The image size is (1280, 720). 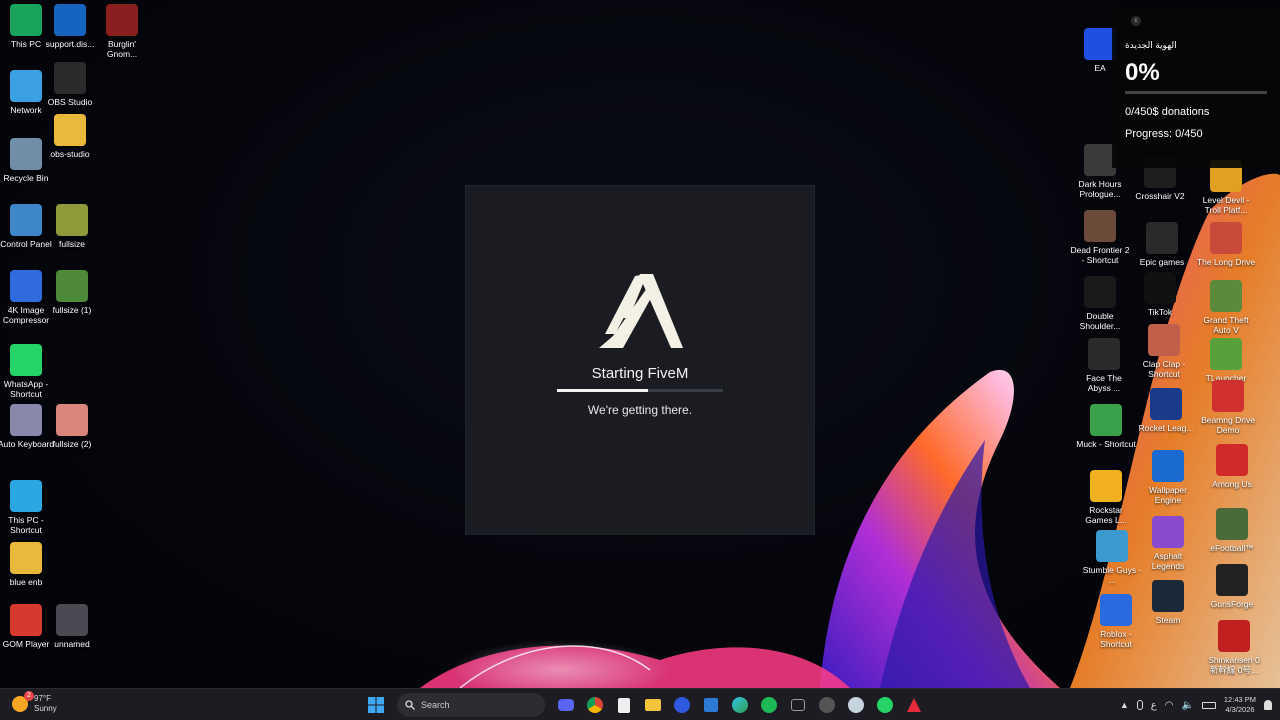 What do you see at coordinates (28, 507) in the screenshot?
I see `desktop-icon-left-14: This PC - Shortcut` at bounding box center [28, 507].